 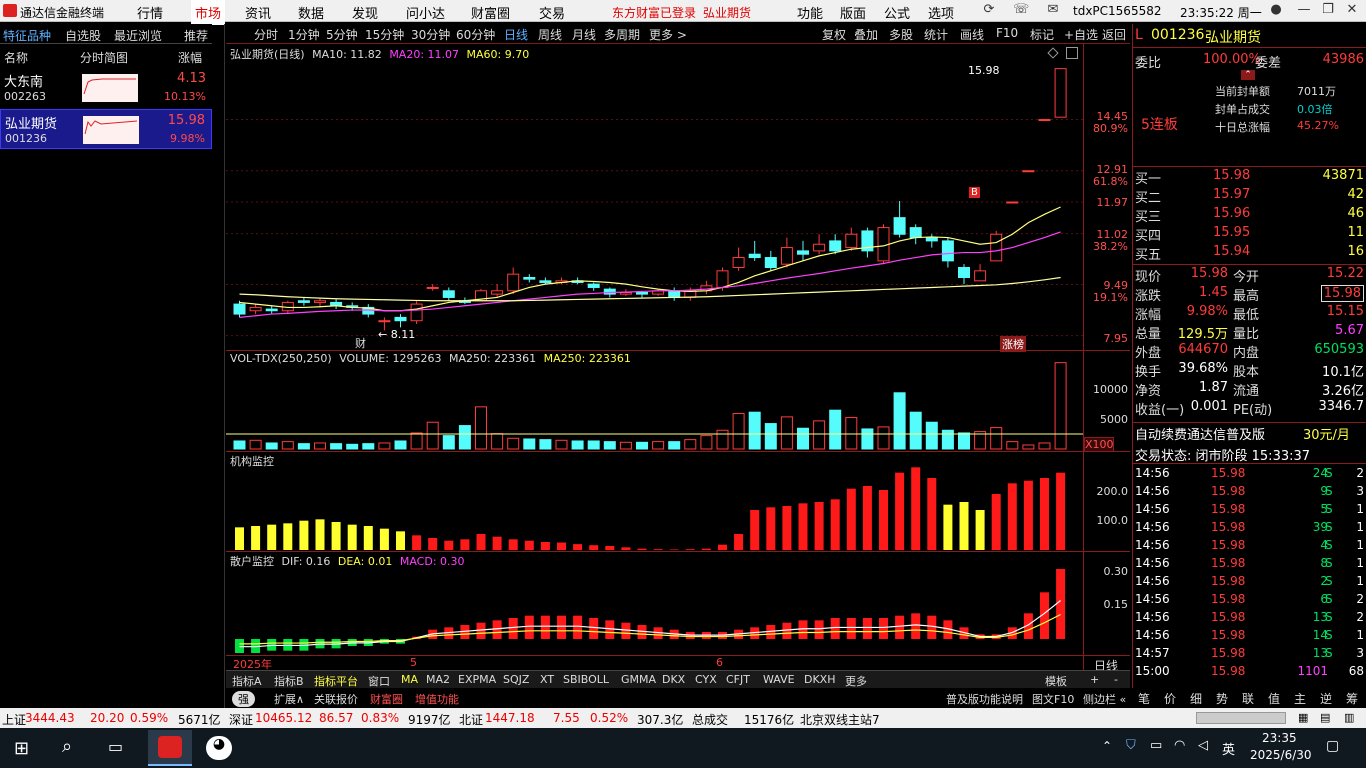 I want to click on btn-restore-rights: 复权, so click(x=834, y=34).